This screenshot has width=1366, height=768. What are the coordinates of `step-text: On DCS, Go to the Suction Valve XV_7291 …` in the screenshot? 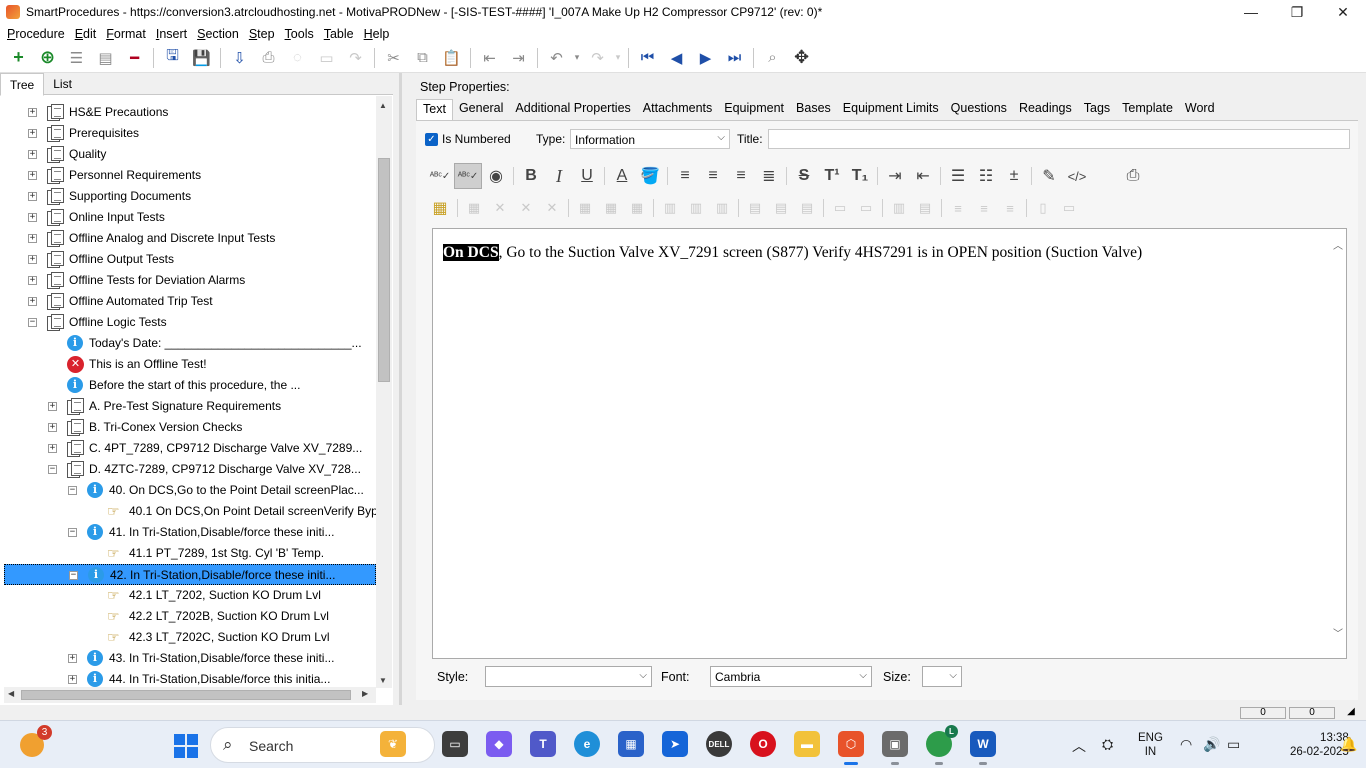 It's located at (792, 253).